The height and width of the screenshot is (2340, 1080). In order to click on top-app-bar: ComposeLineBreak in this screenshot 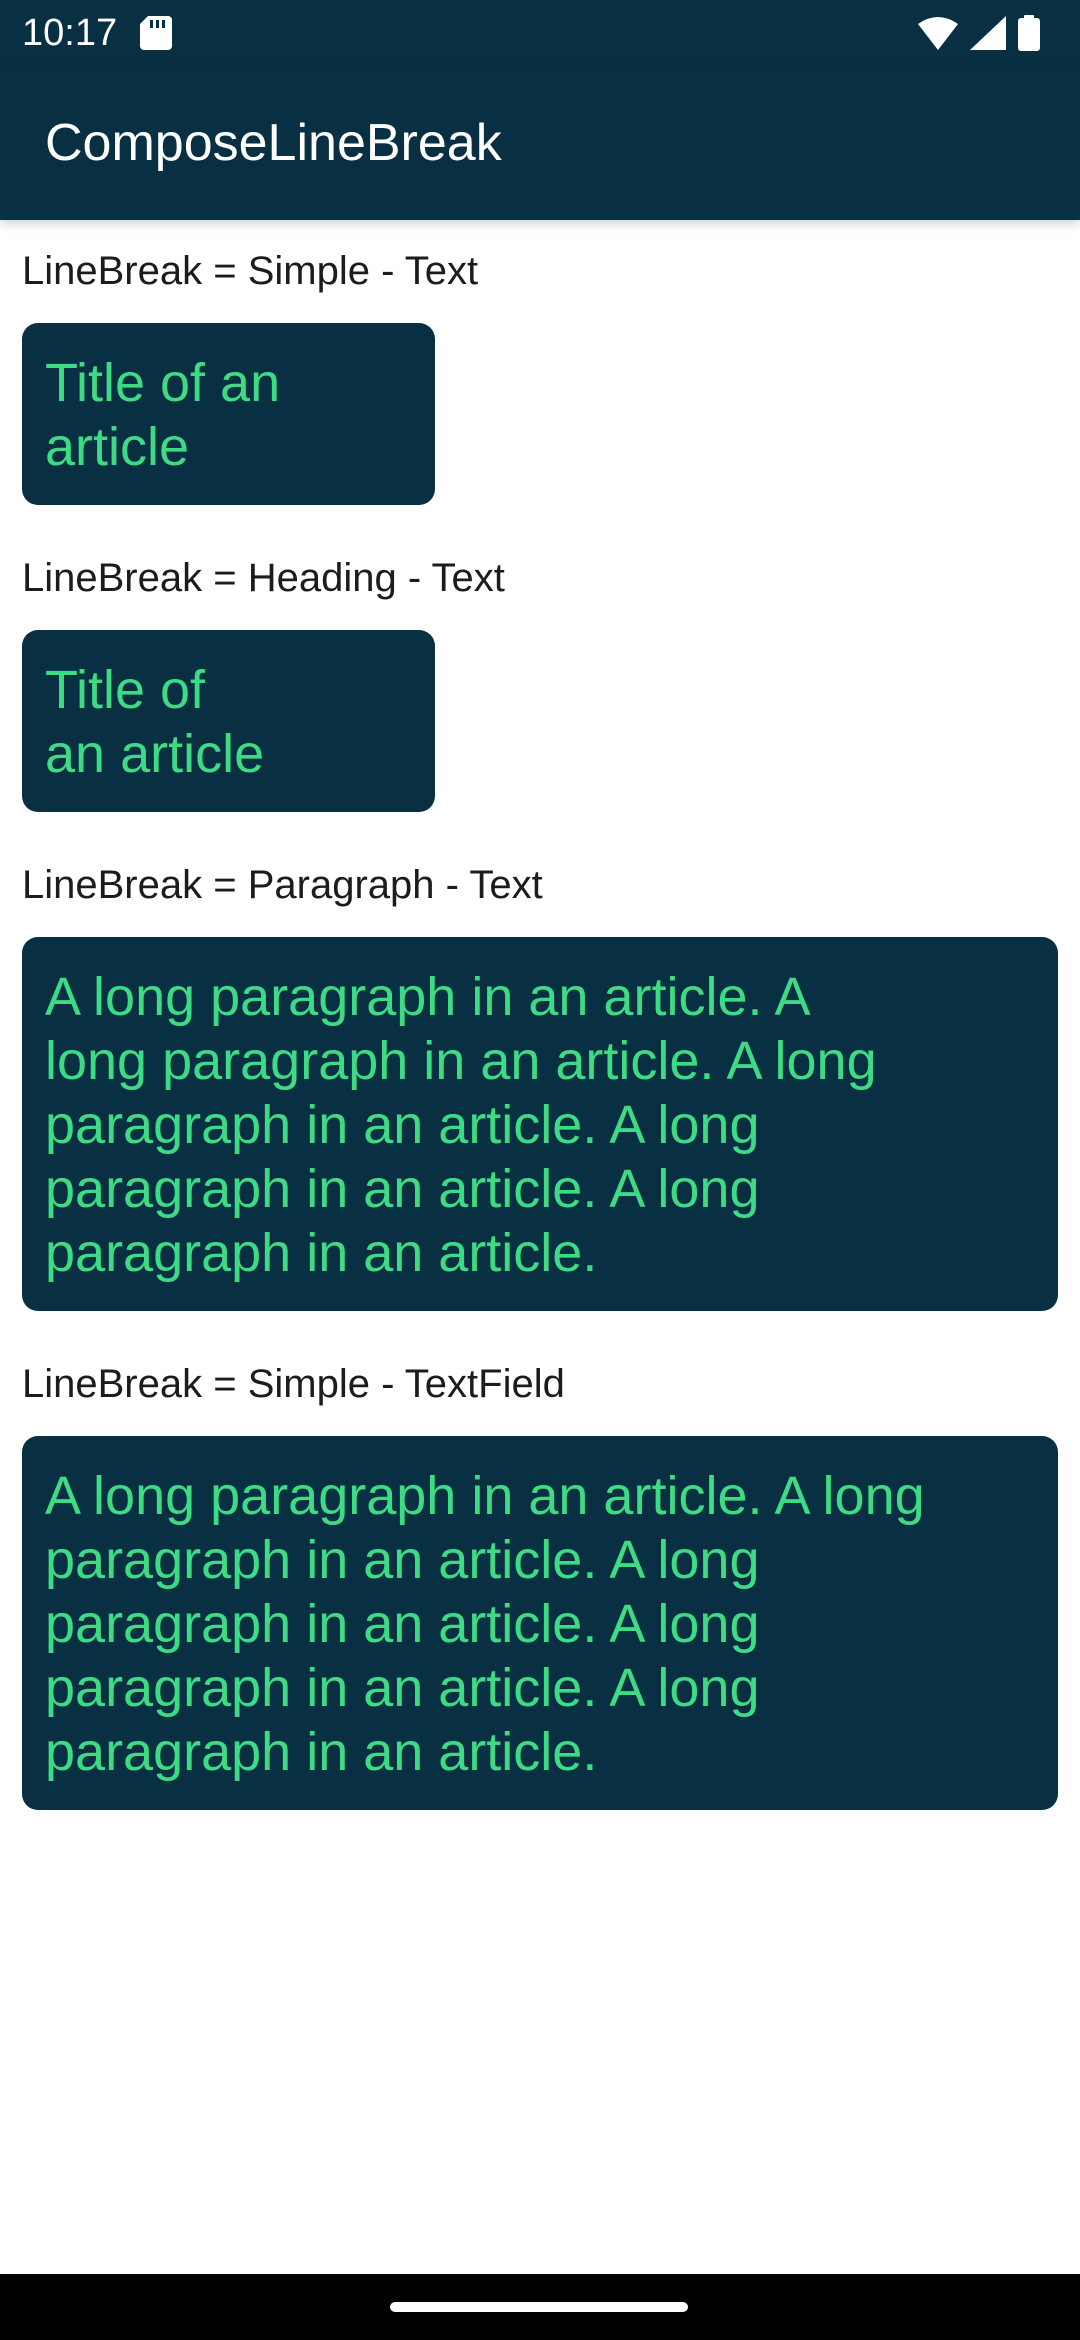, I will do `click(540, 143)`.